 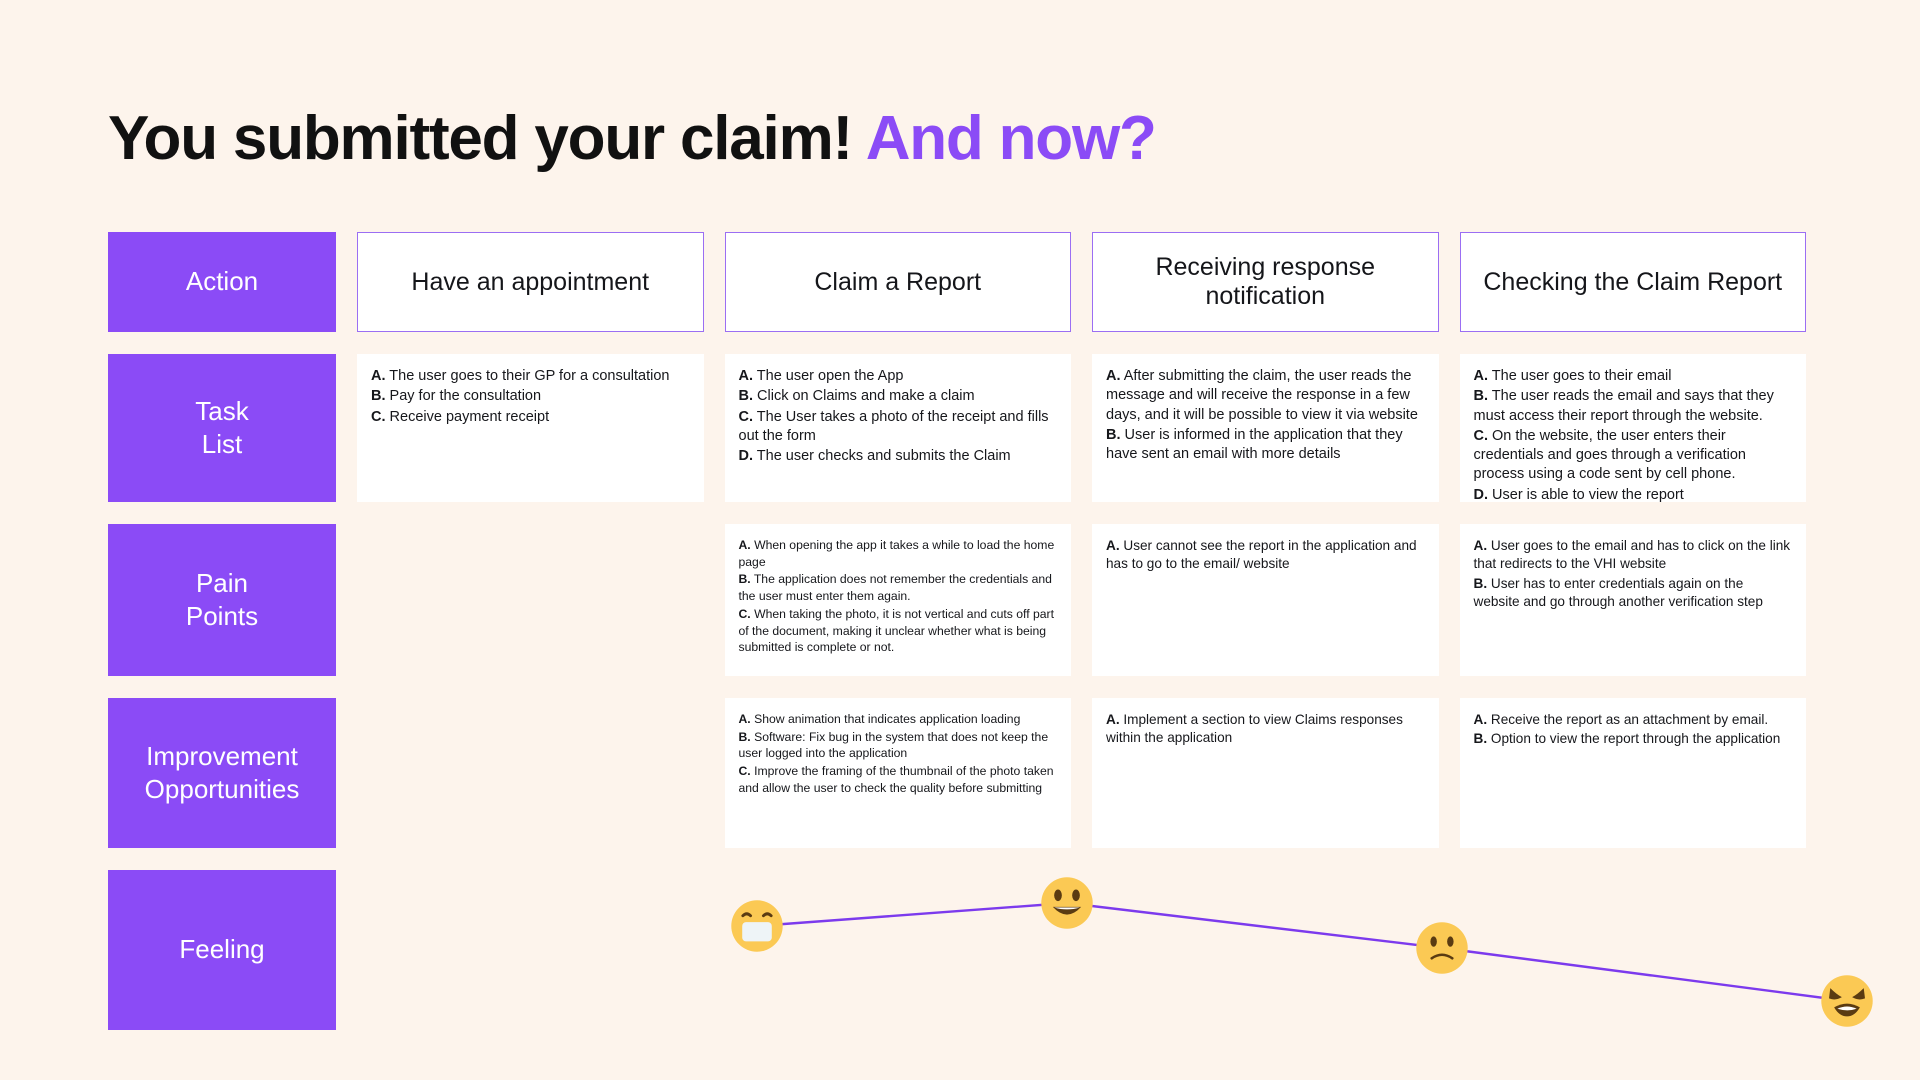 I want to click on action-label-4: Checking the Claim Report, so click(x=1633, y=281).